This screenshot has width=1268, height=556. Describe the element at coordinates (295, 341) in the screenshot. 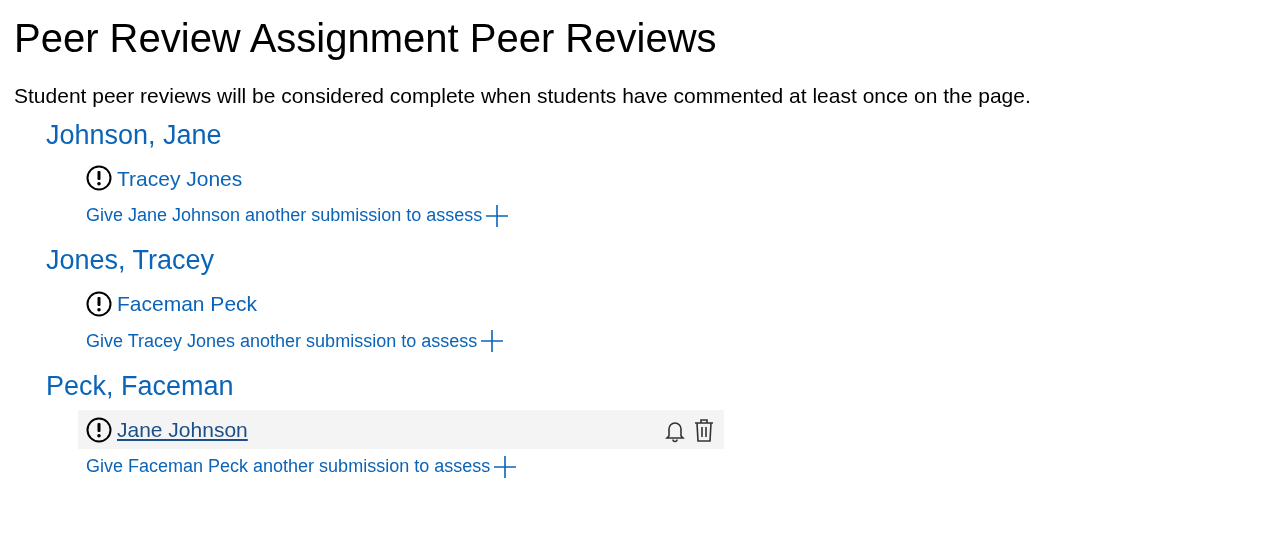

I see `assign-submission-link: Give Tracey Jones another submission to assess` at that location.